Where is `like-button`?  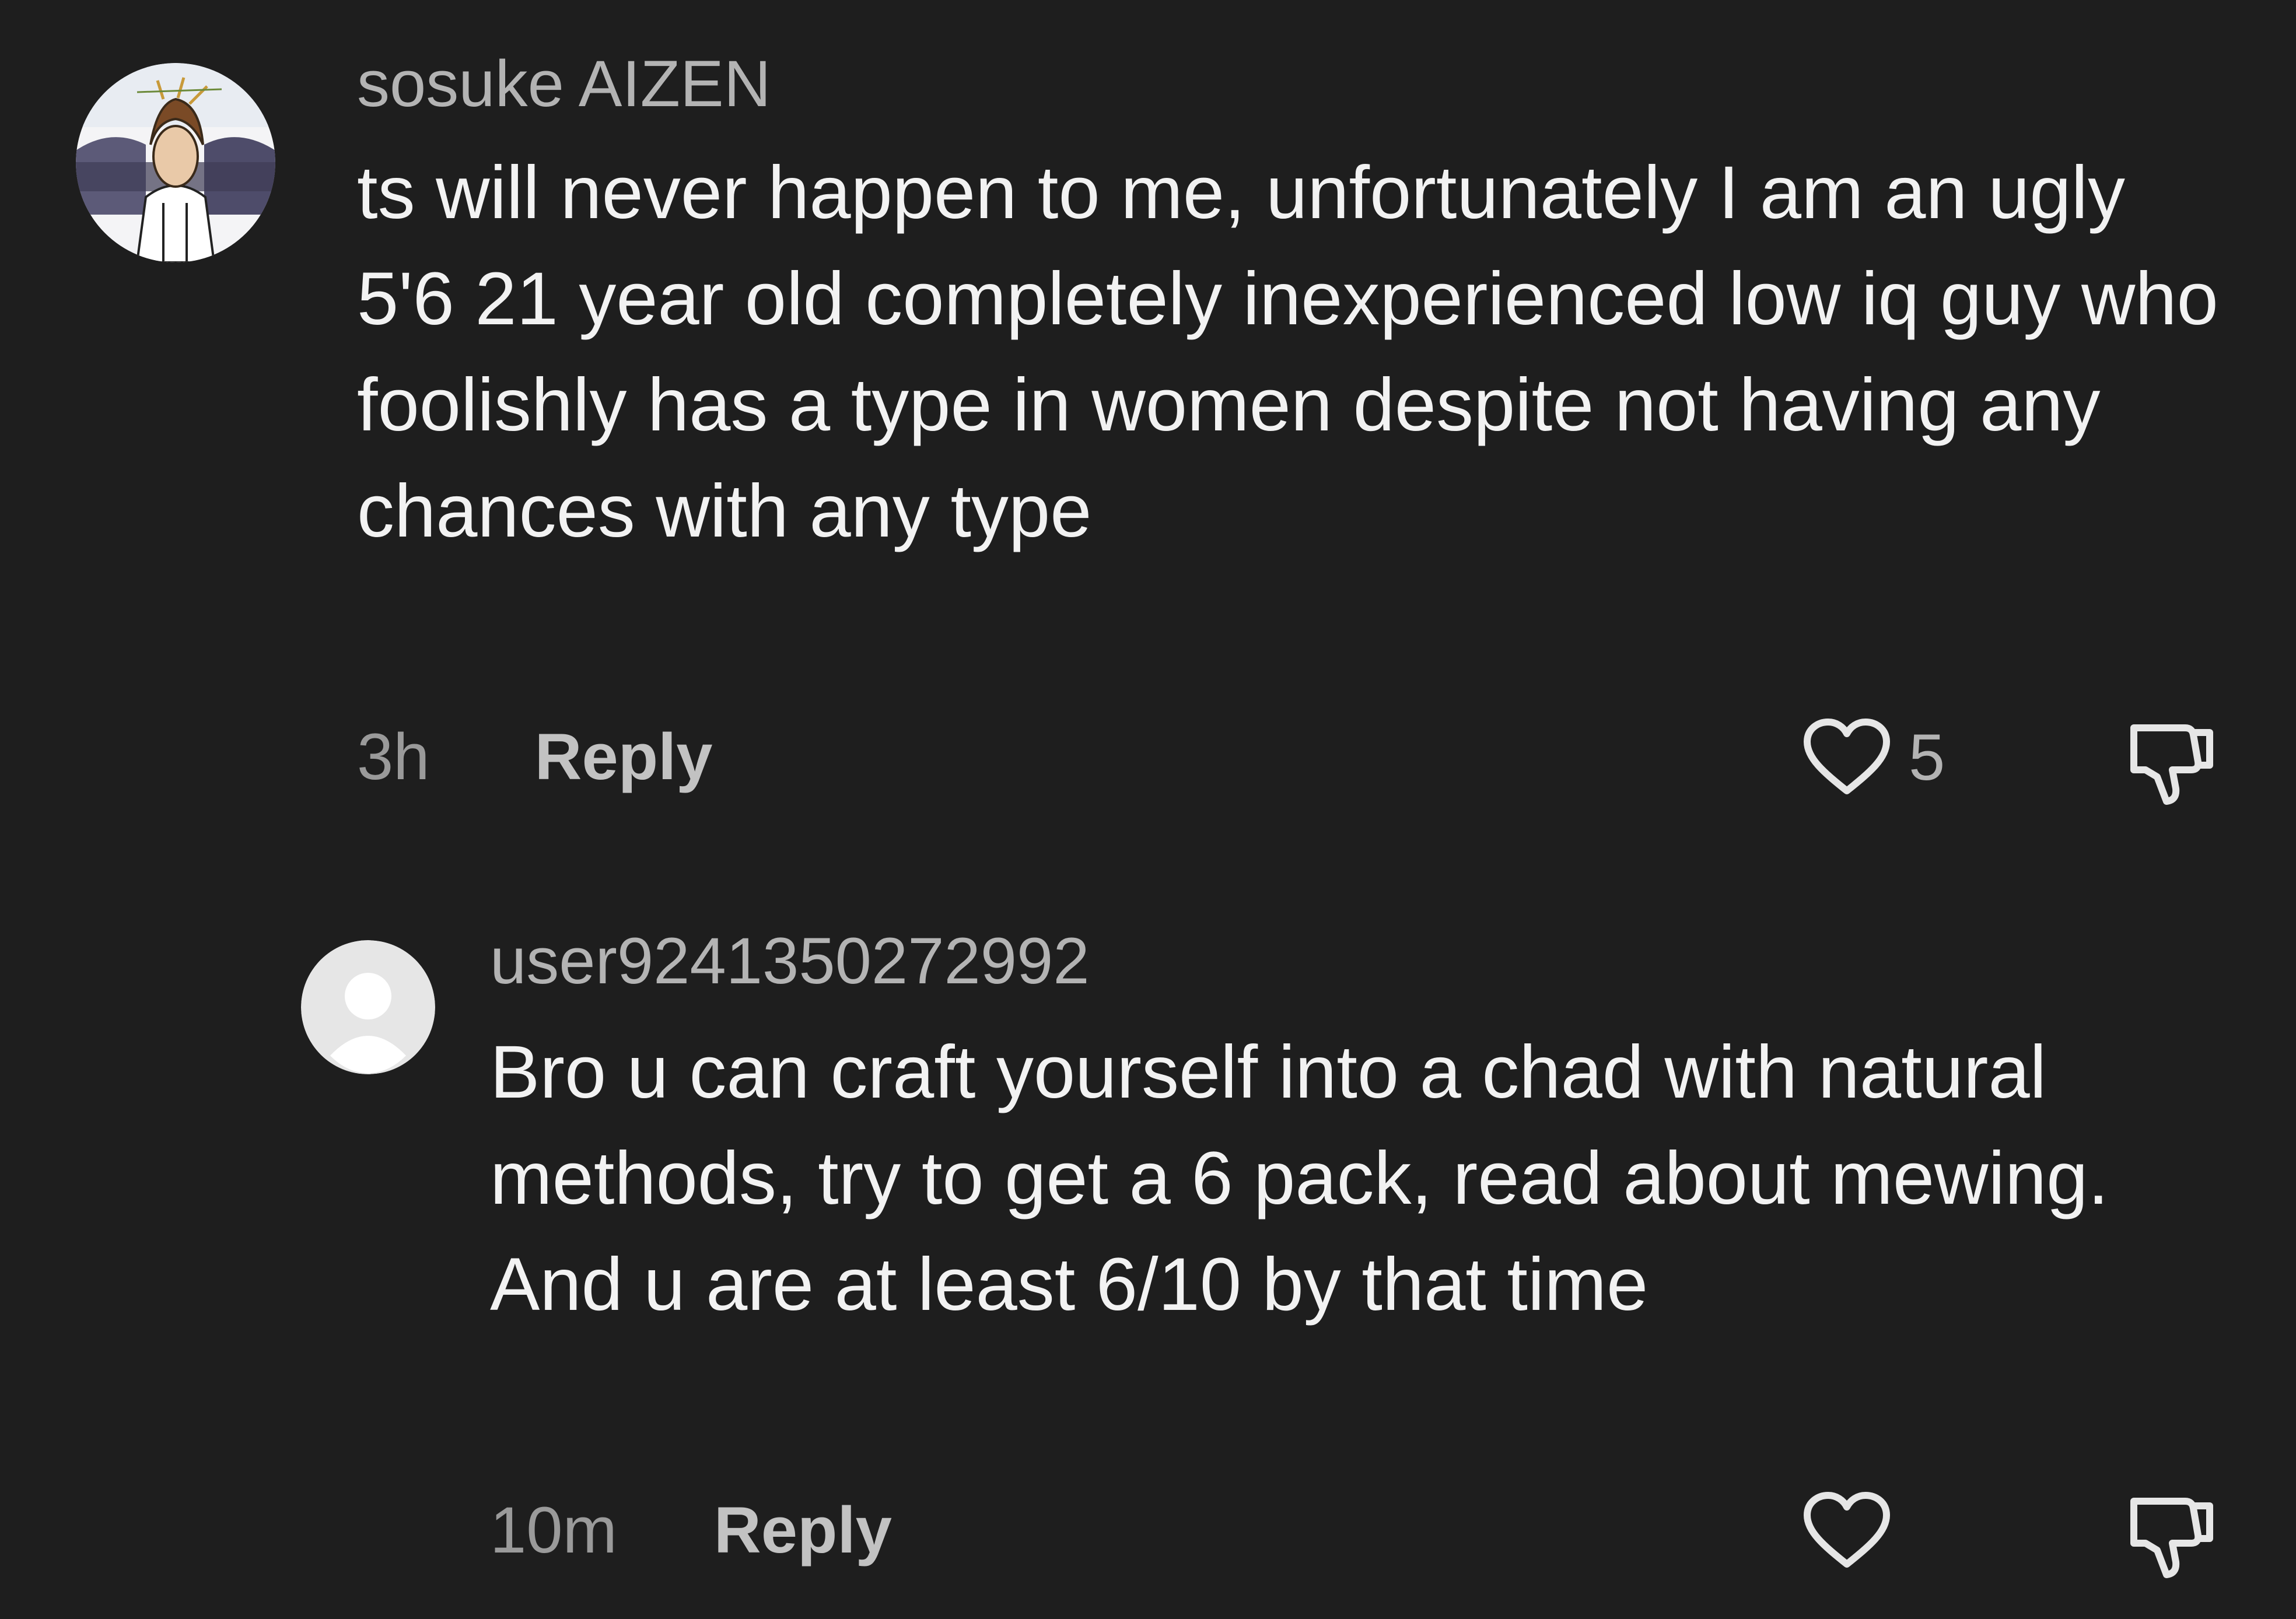
like-button is located at coordinates (1847, 1530).